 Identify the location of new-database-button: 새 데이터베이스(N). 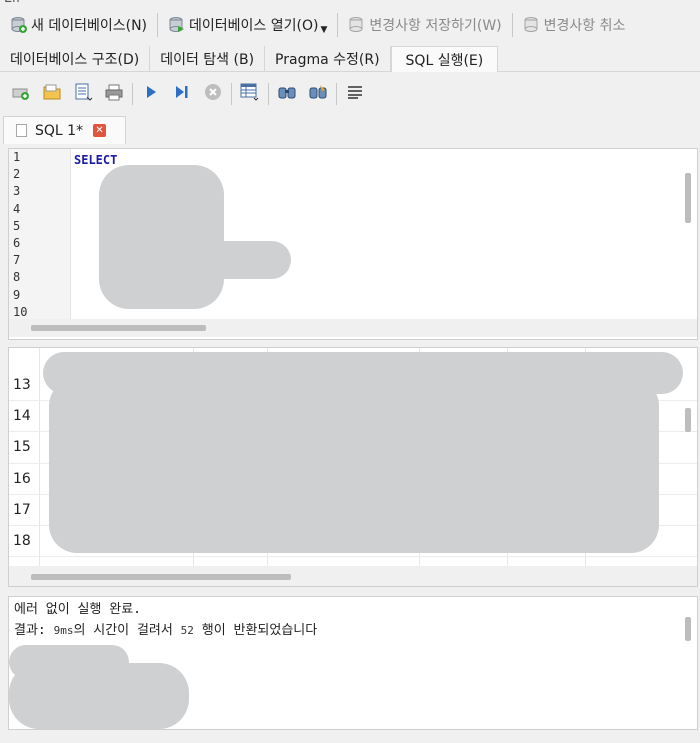
(78, 25).